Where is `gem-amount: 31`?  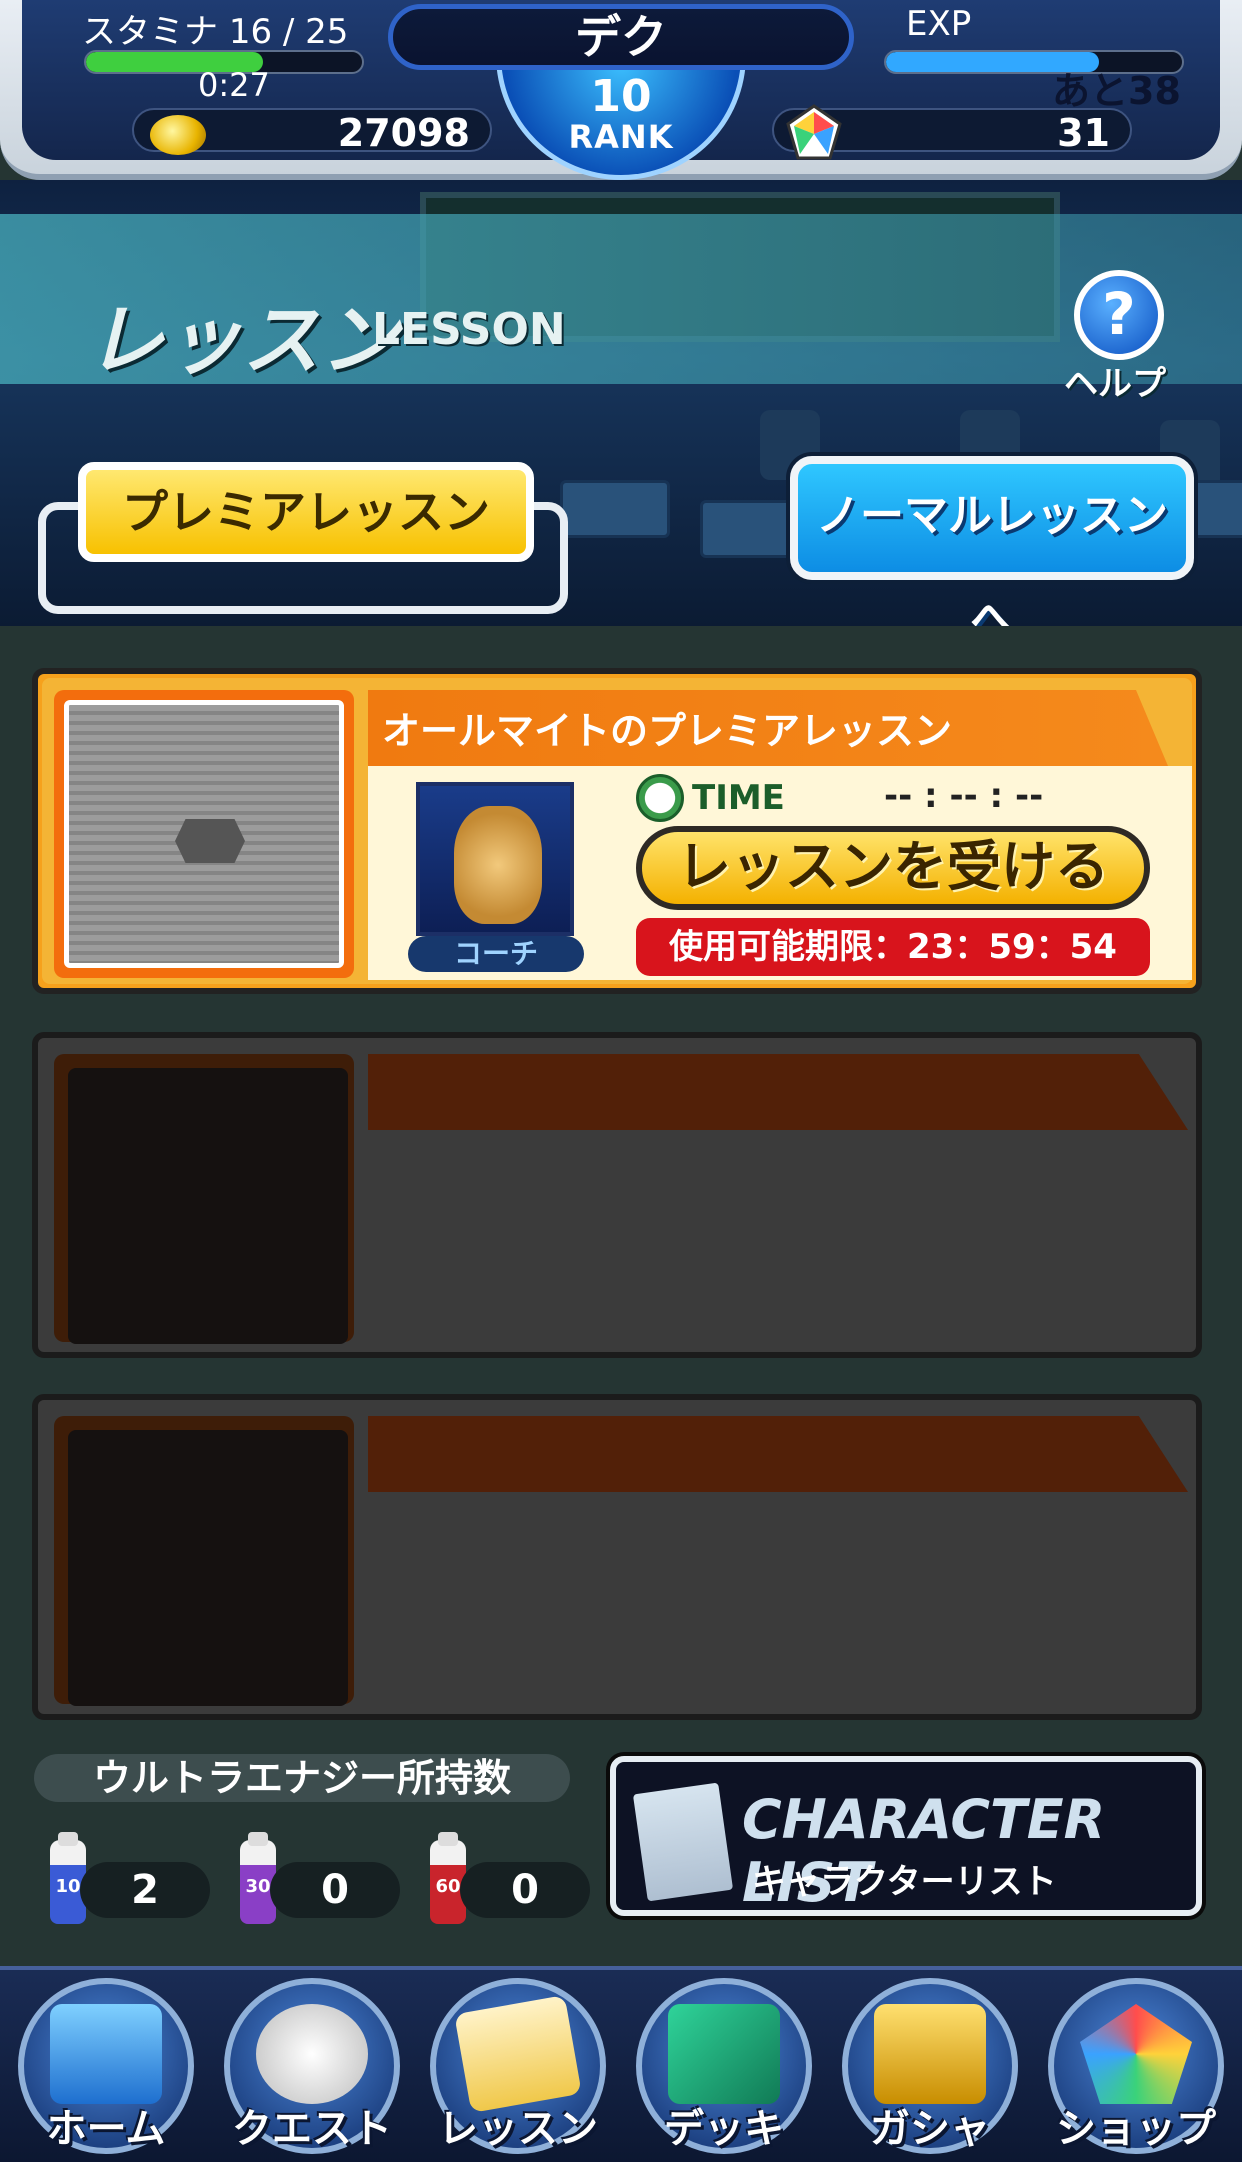
gem-amount: 31 is located at coordinates (1083, 133).